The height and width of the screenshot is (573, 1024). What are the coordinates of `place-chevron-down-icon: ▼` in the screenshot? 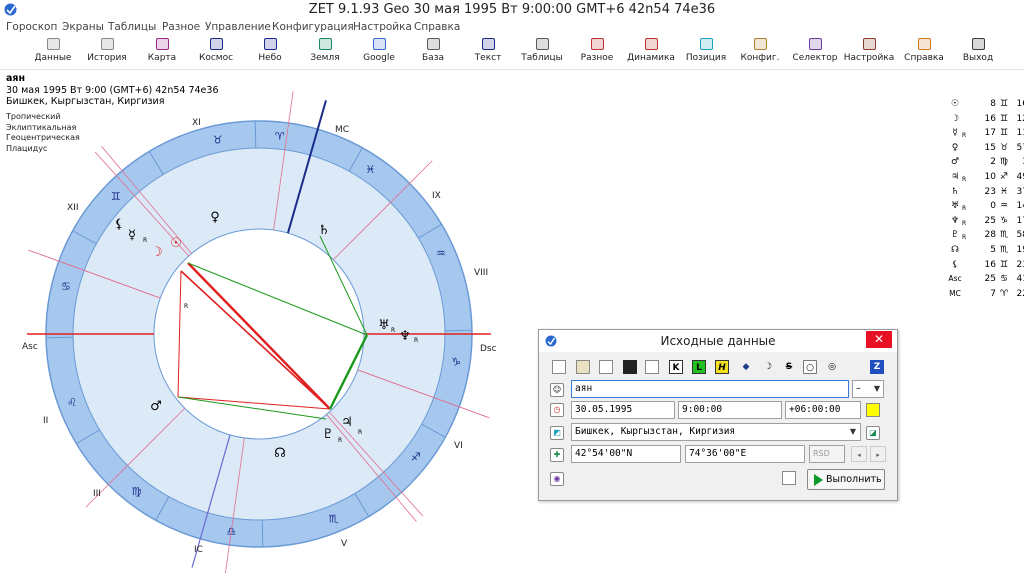 It's located at (853, 432).